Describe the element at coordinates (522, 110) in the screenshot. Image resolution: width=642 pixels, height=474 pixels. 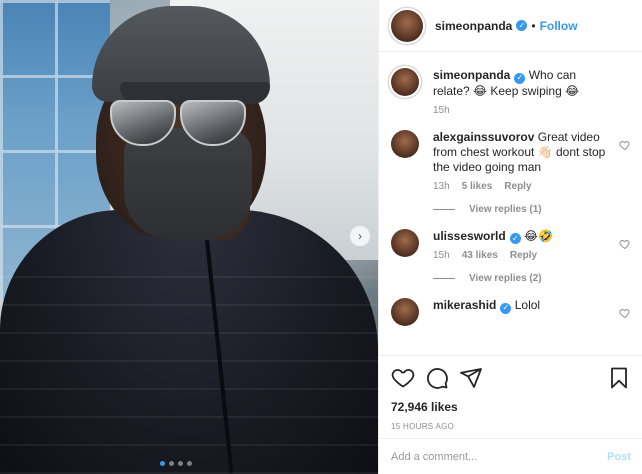
I see `caption-meta: 15h` at that location.